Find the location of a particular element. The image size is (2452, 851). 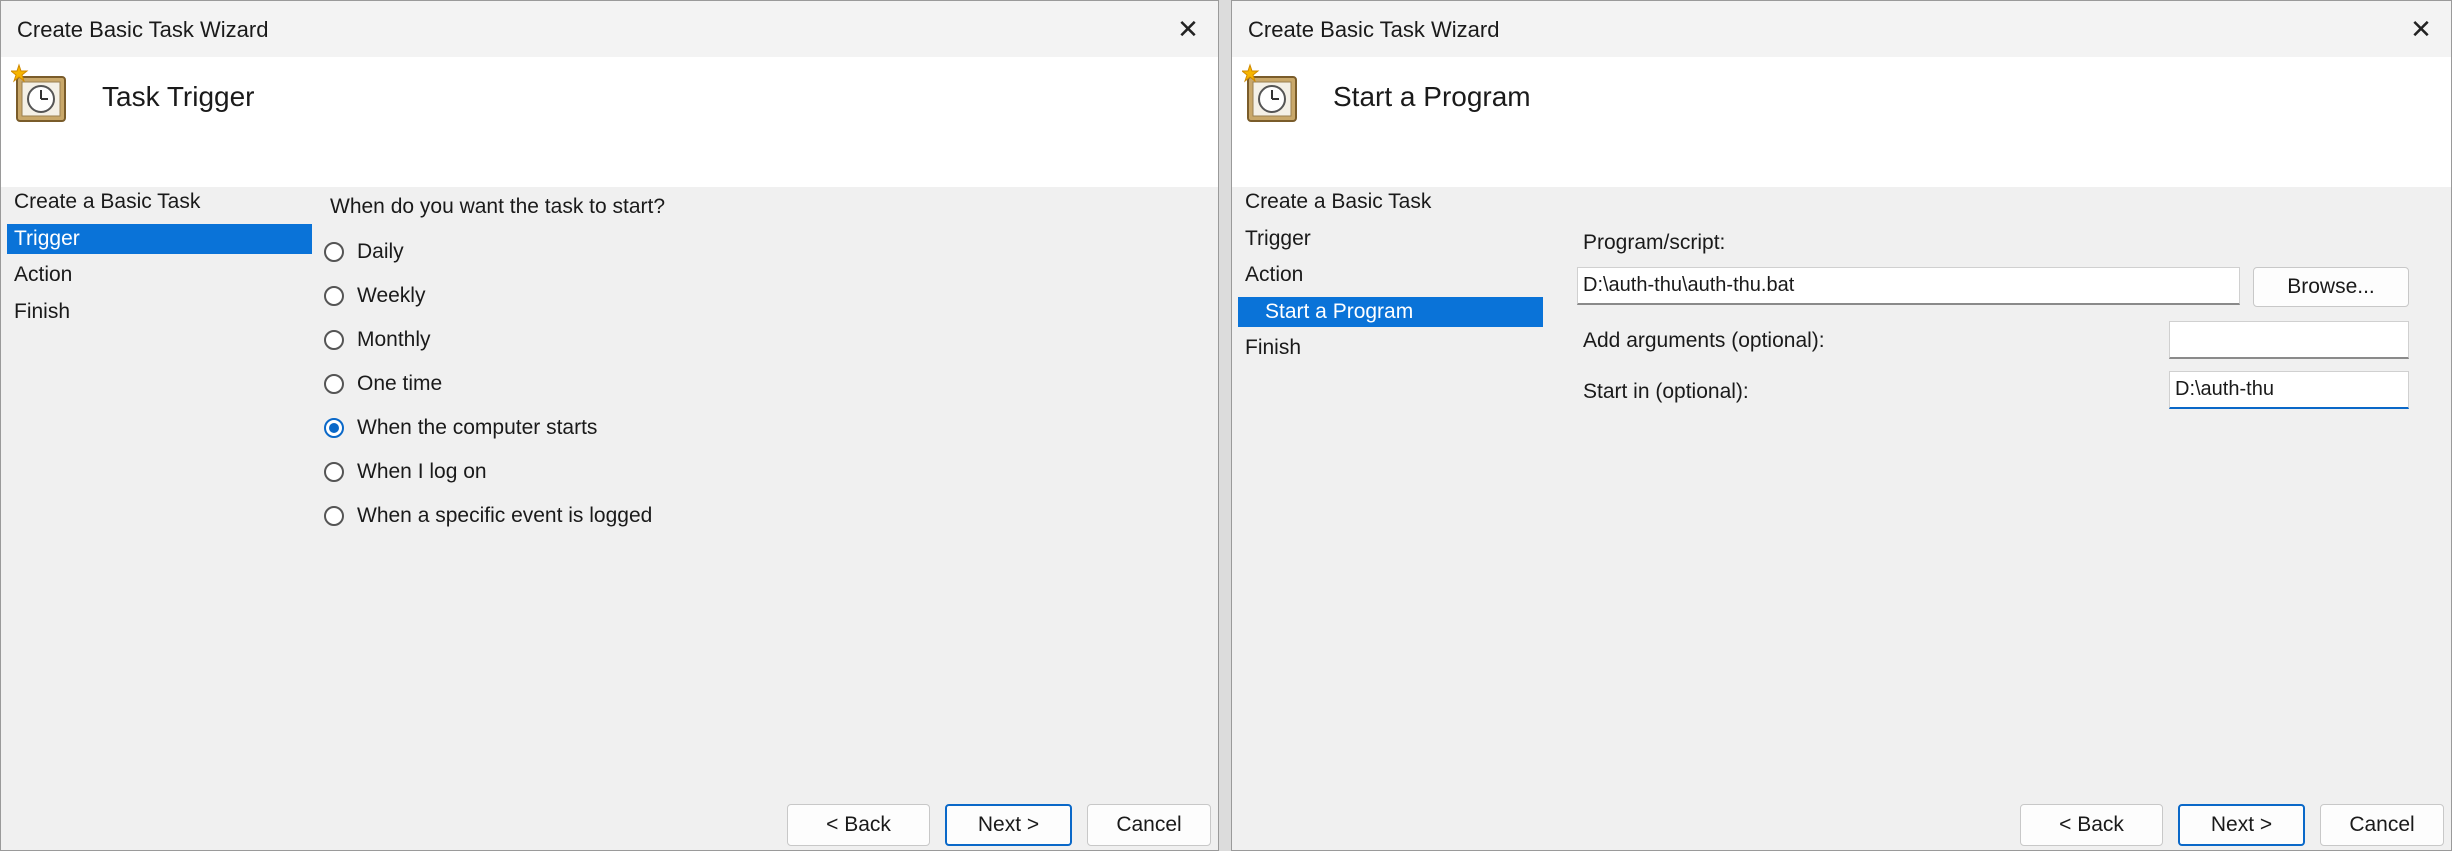

radio-label: Weekly is located at coordinates (391, 295).